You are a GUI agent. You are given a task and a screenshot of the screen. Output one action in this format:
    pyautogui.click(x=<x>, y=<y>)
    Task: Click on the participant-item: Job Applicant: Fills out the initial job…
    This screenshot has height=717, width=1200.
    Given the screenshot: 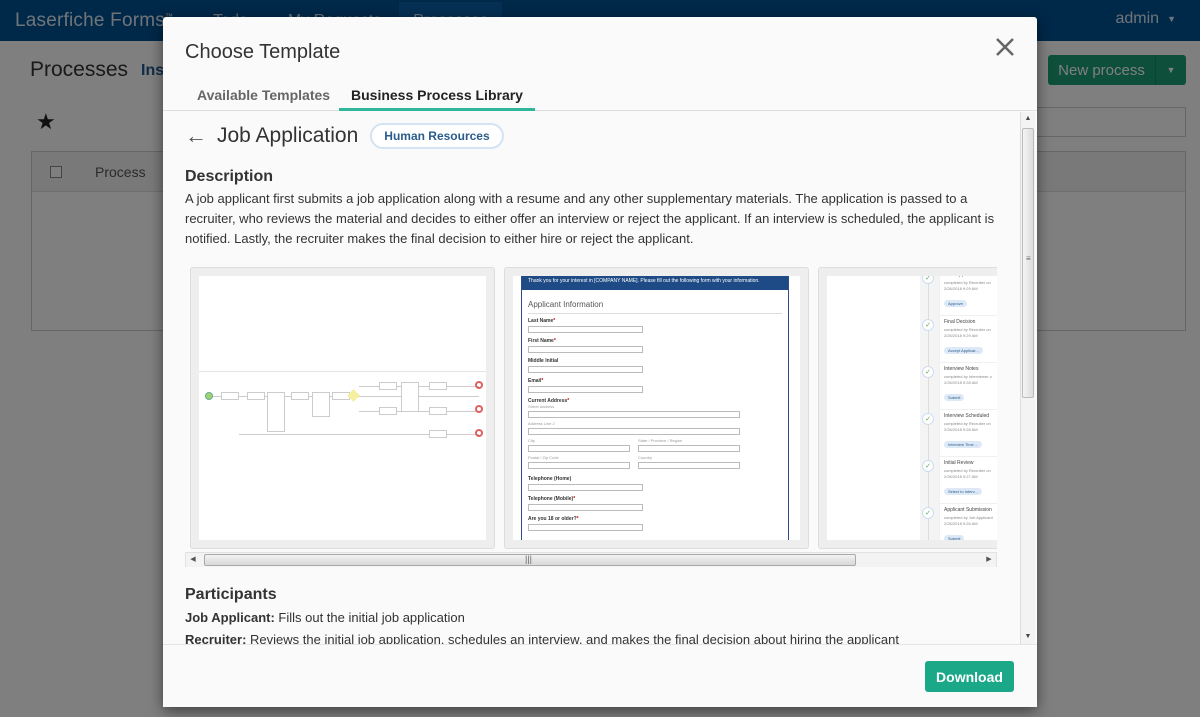 What is the action you would take?
    pyautogui.click(x=325, y=617)
    